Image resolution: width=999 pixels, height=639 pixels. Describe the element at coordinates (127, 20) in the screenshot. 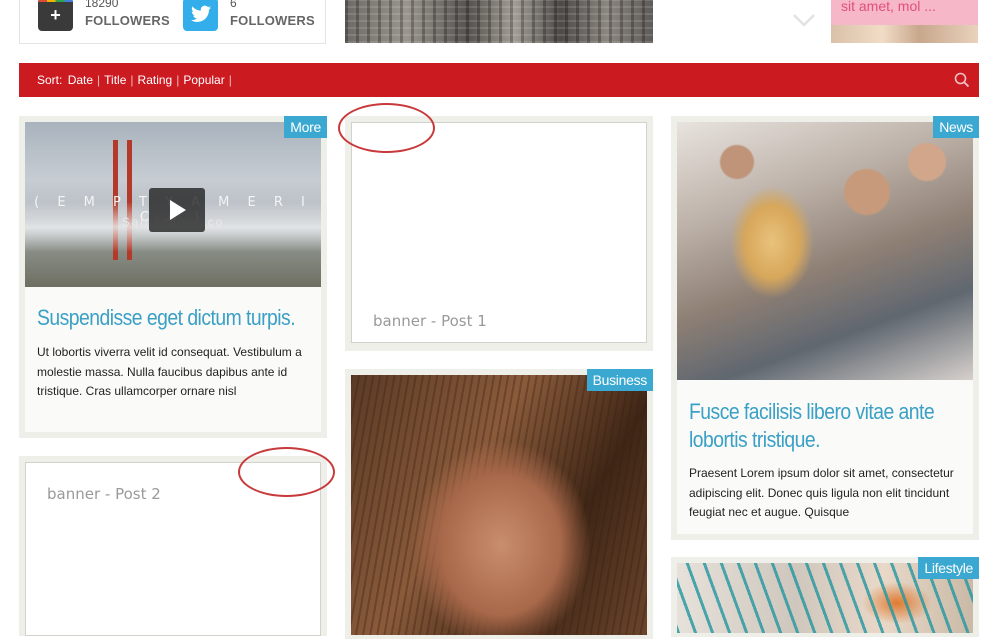

I see `gplus-follower-label: FOLLOWERS` at that location.